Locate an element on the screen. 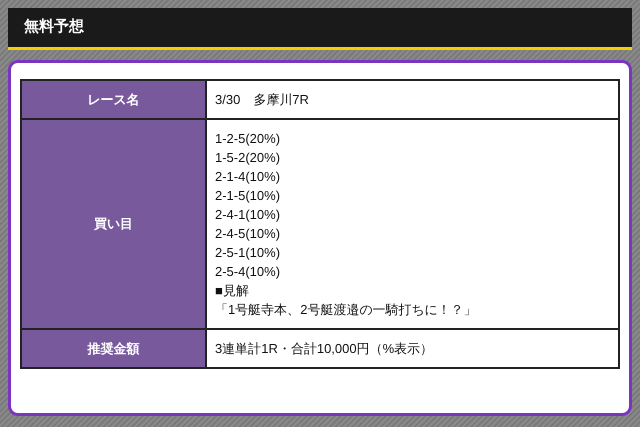  table-cell-line: 3/30 多摩川7R is located at coordinates (262, 100).